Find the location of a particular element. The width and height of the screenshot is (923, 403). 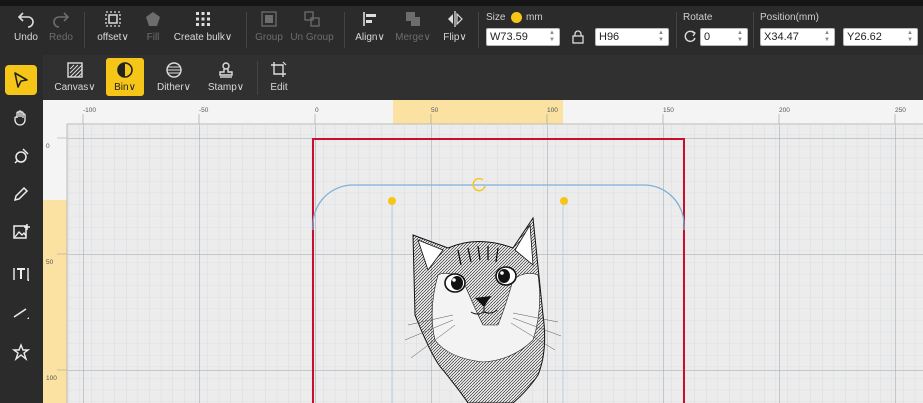

ruler-tick-label: 200 is located at coordinates (784, 110).